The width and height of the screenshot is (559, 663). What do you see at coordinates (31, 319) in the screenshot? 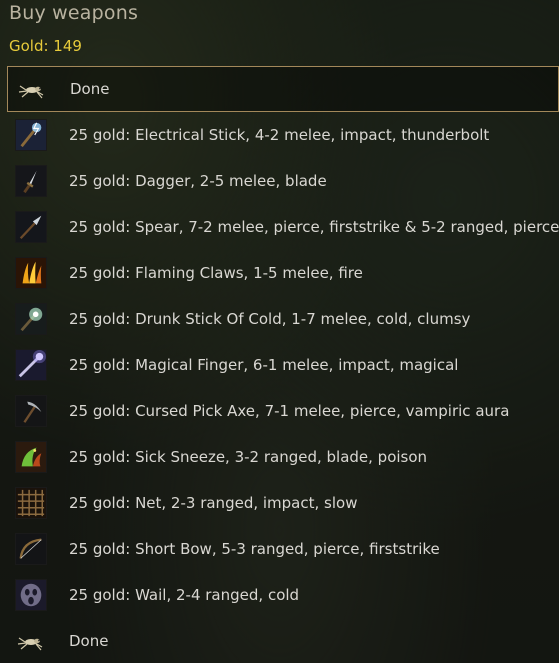
I see `cold-stick-icon` at bounding box center [31, 319].